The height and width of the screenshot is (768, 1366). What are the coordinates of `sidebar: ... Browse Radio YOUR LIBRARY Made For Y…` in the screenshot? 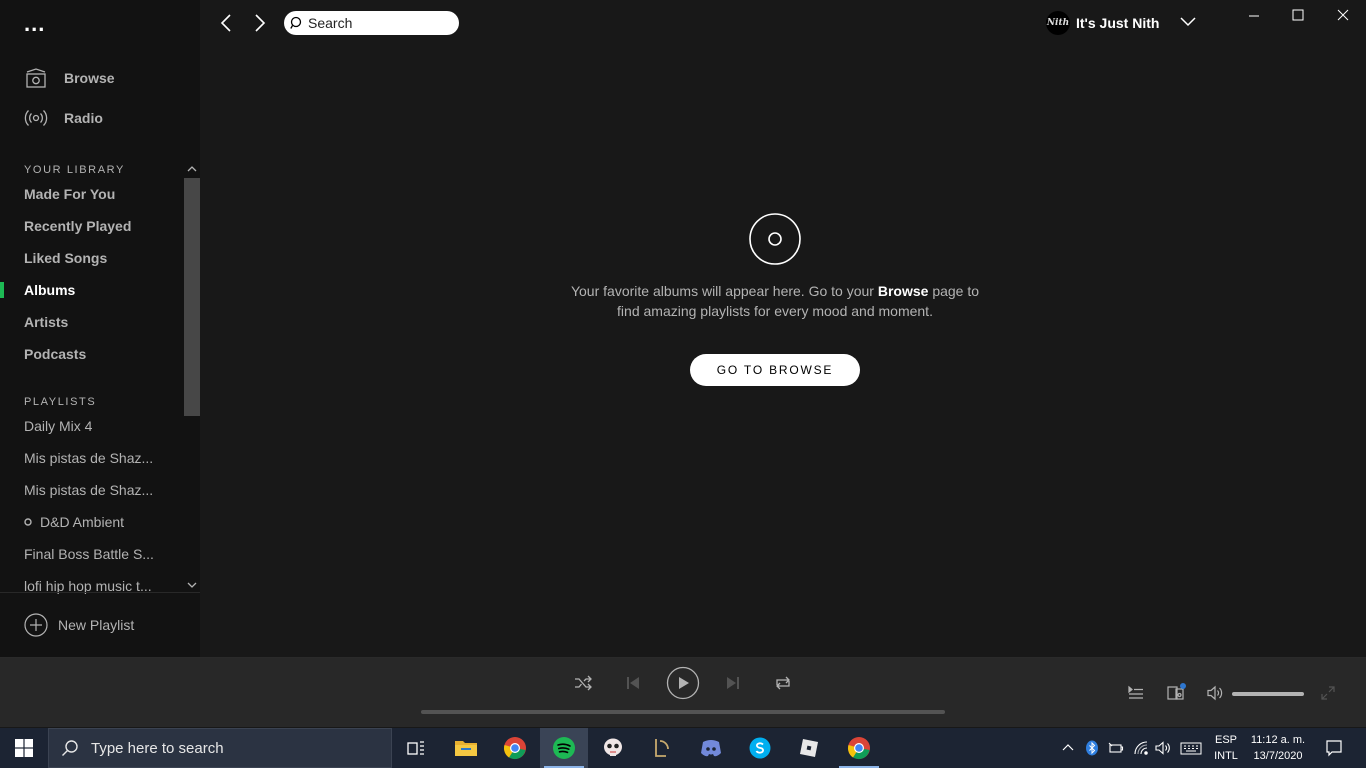 It's located at (100, 328).